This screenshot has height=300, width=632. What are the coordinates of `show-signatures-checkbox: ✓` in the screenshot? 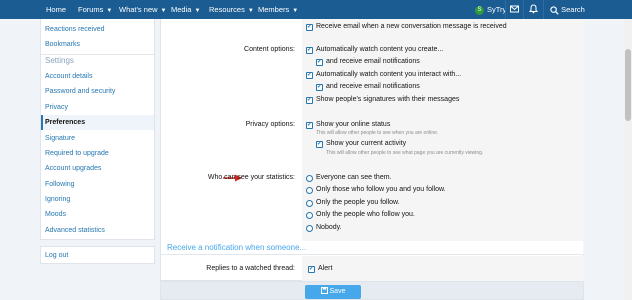 It's located at (309, 100).